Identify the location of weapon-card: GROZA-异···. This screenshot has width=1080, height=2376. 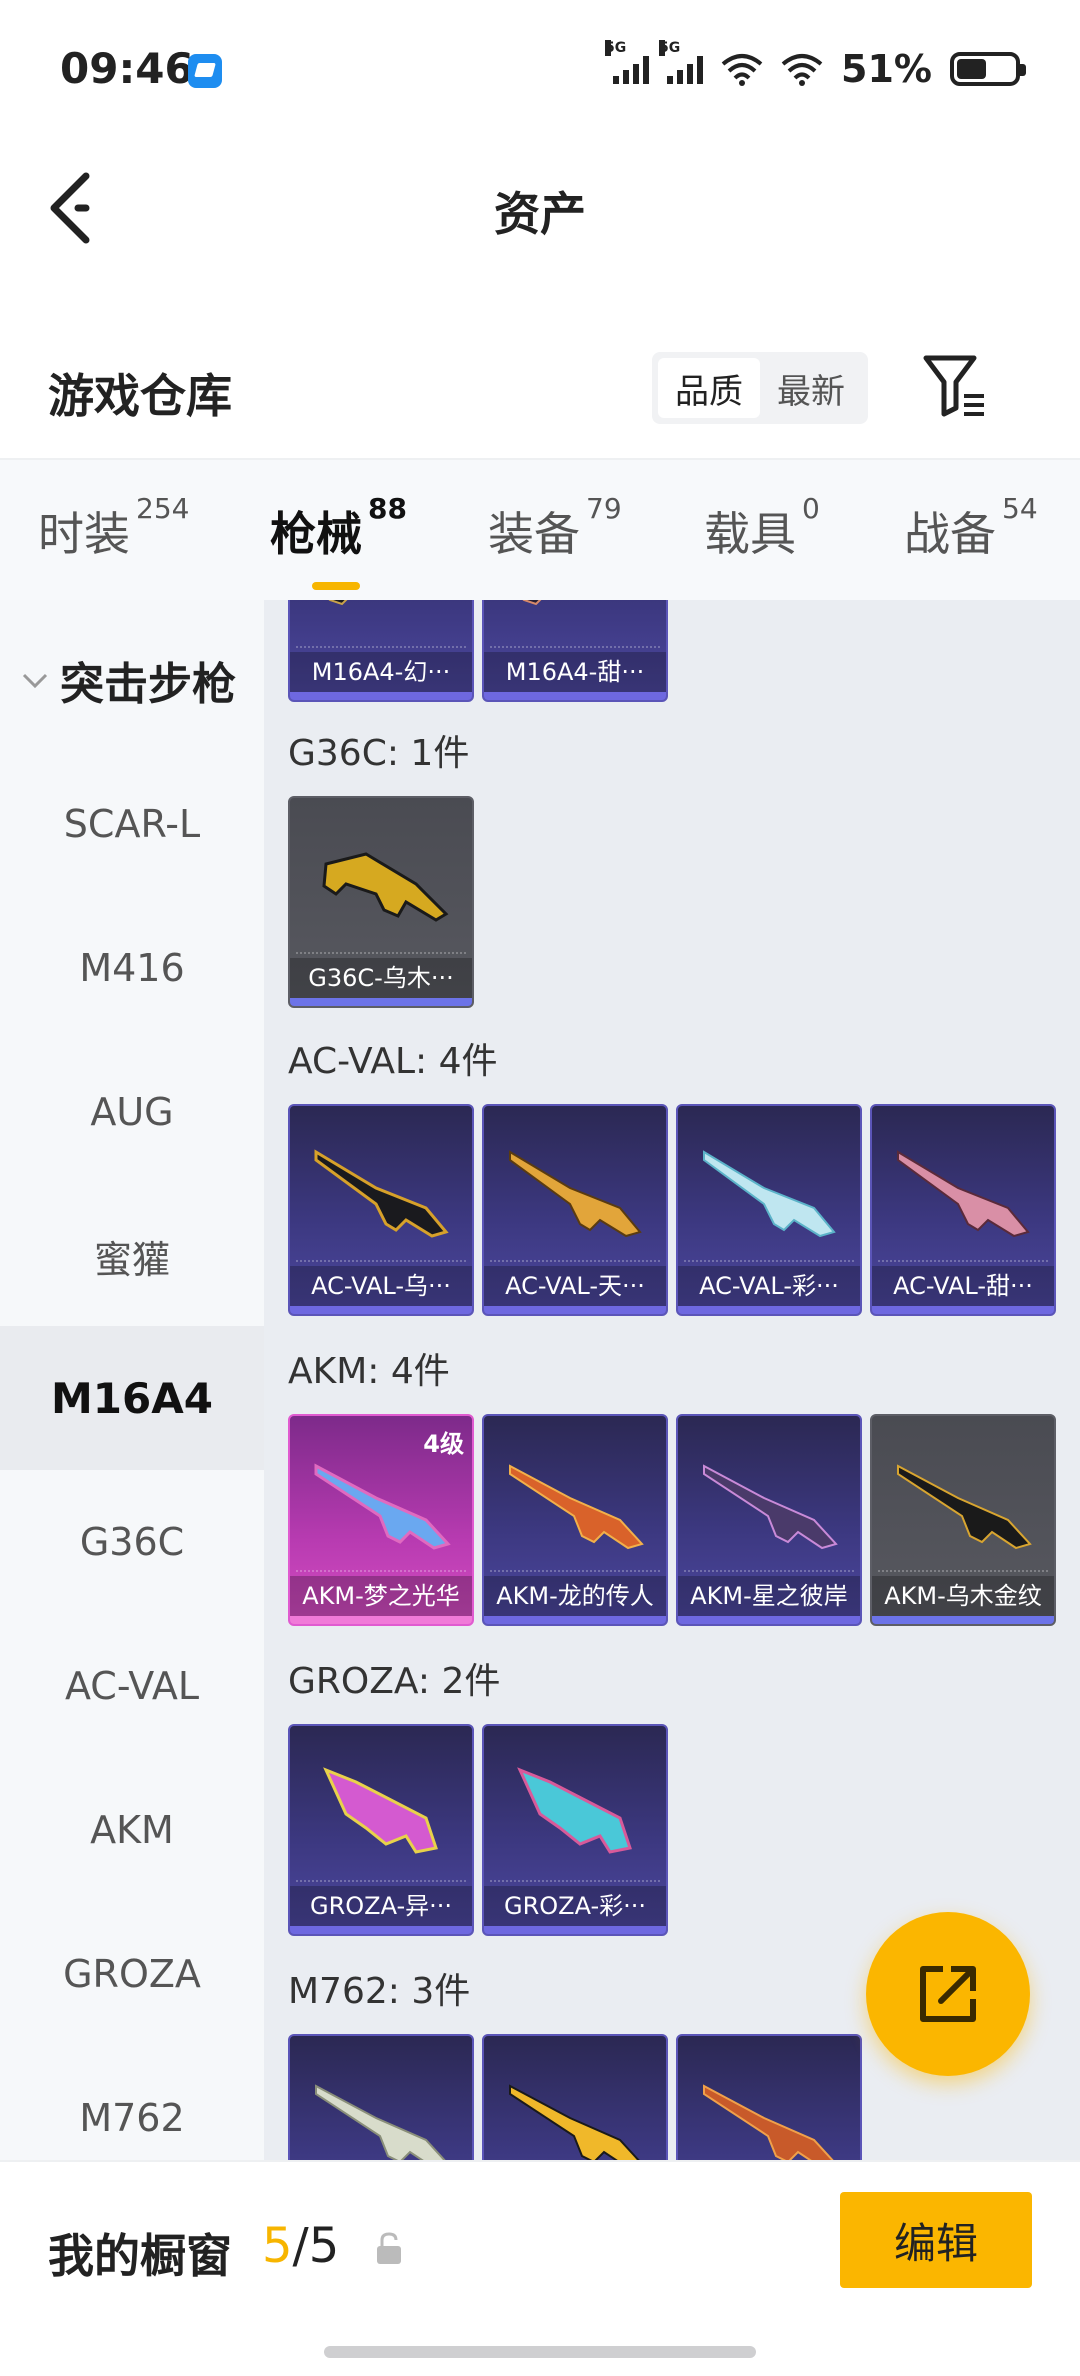
(381, 1830).